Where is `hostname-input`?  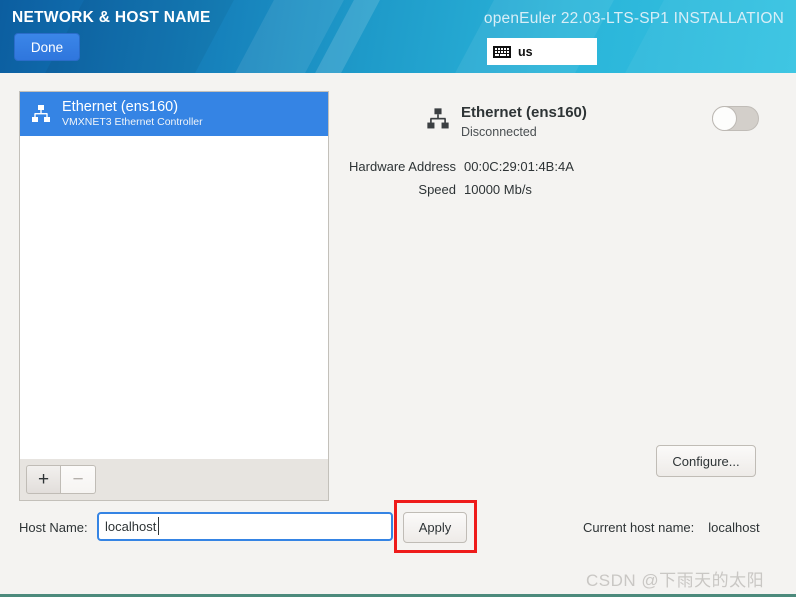
hostname-input is located at coordinates (245, 526).